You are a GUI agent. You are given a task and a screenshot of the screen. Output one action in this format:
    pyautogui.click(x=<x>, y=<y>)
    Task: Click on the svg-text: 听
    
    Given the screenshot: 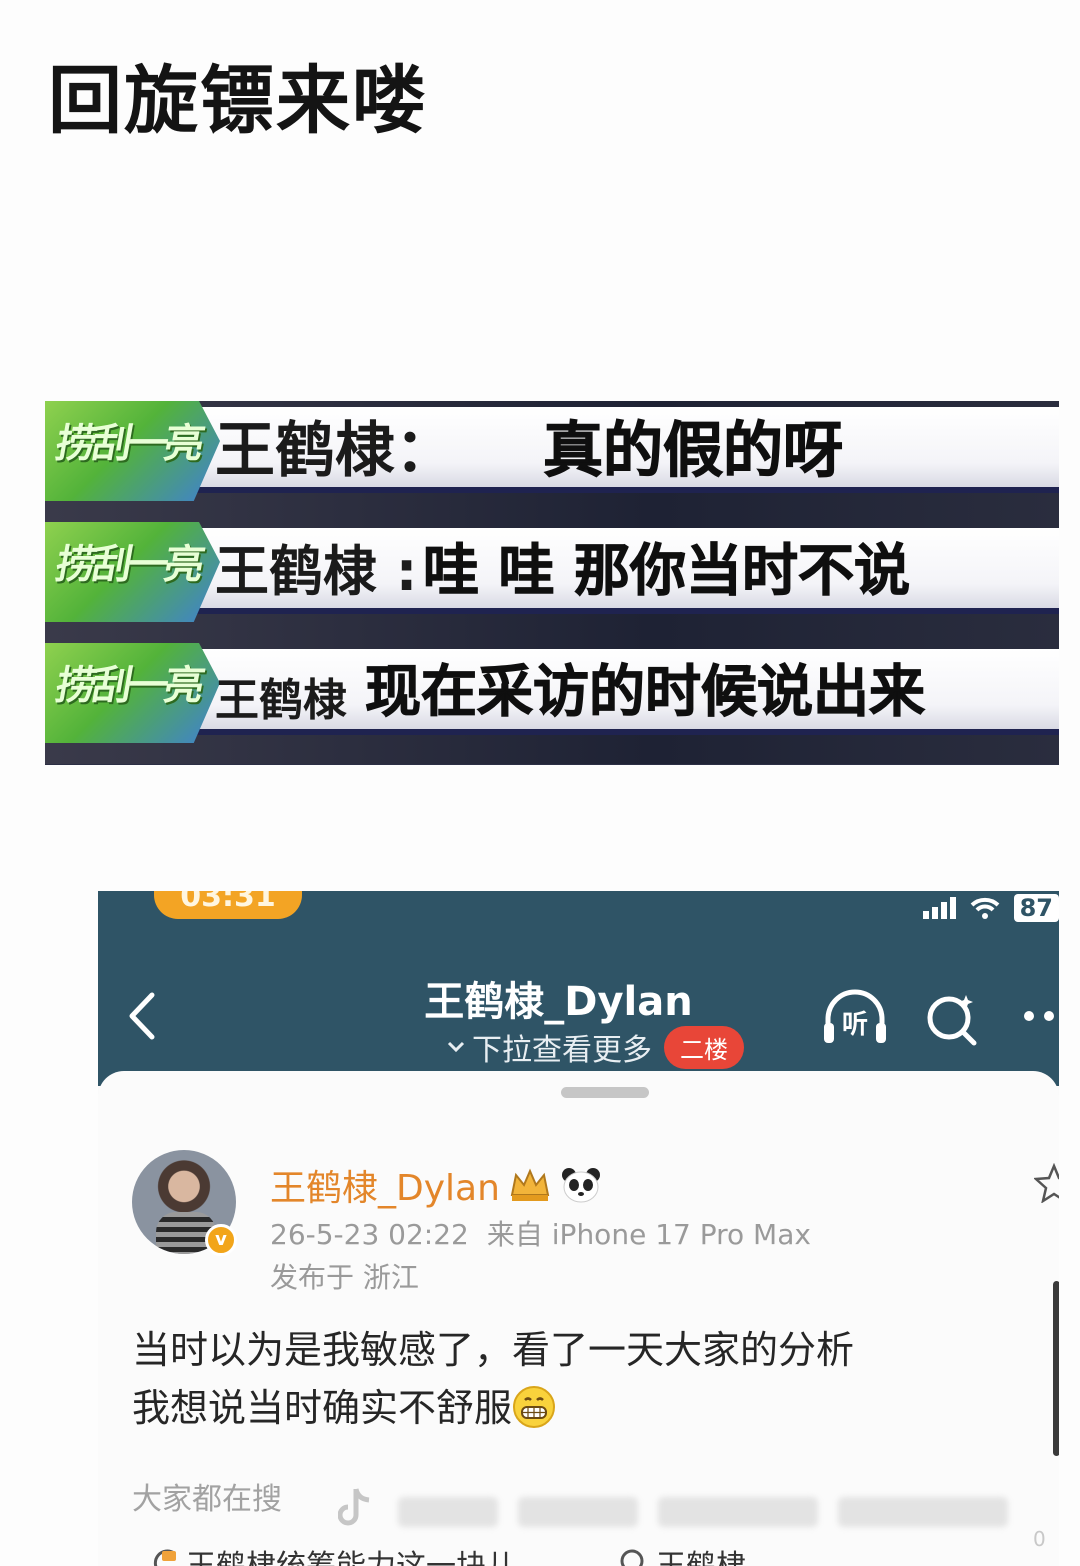 What is the action you would take?
    pyautogui.click(x=855, y=1025)
    